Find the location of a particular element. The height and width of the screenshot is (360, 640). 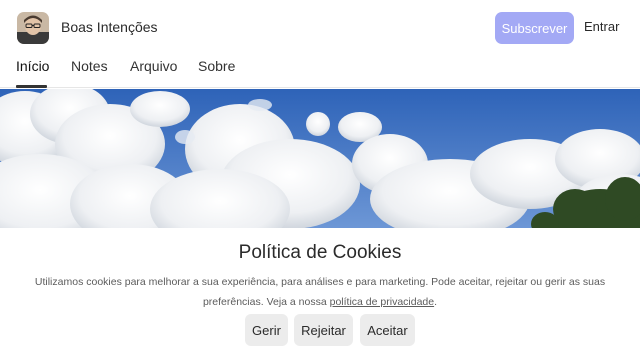

login-link: Entrar is located at coordinates (601, 26).